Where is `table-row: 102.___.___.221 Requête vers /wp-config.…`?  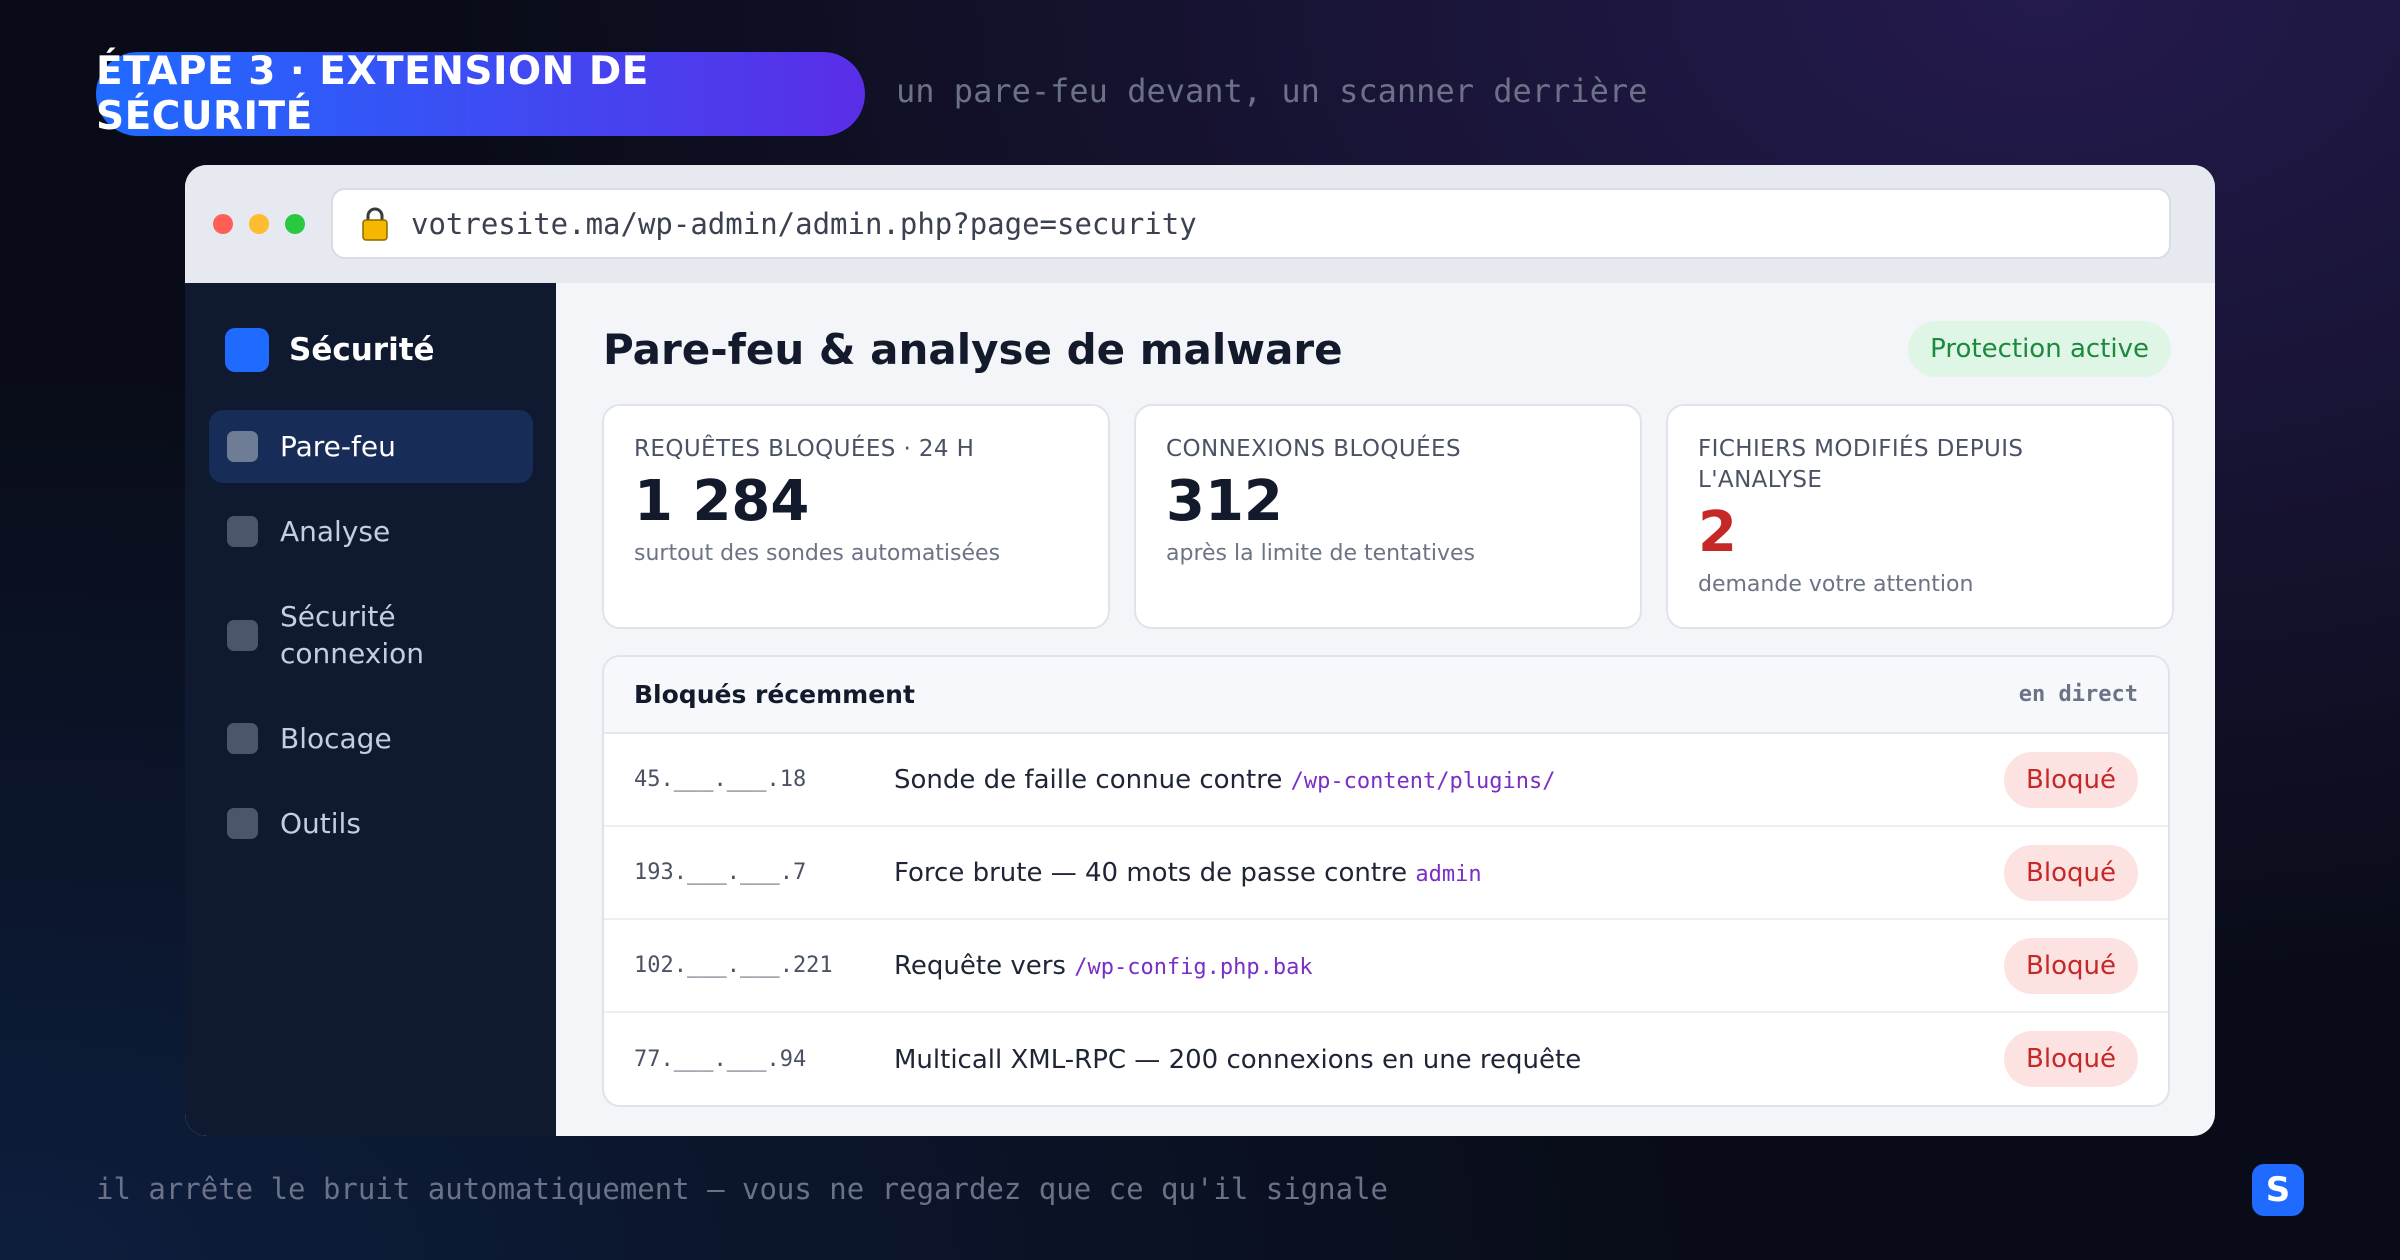
table-row: 102.___.___.221 Requête vers /wp-config.… is located at coordinates (1386, 966).